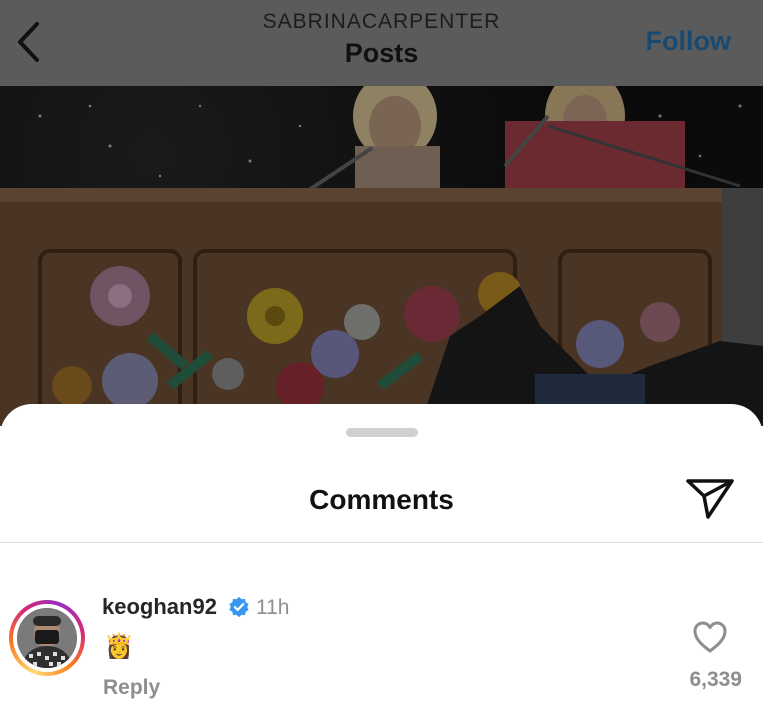 The width and height of the screenshot is (763, 725). I want to click on avatar-frame, so click(47, 638).